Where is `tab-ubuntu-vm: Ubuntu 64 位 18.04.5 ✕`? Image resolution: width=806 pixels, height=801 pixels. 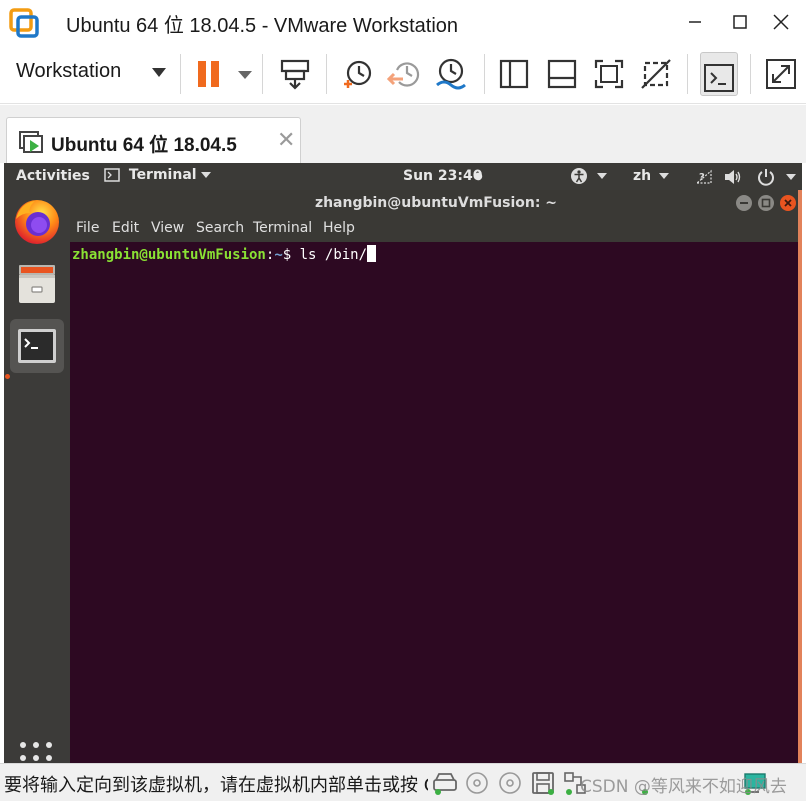 tab-ubuntu-vm: Ubuntu 64 位 18.04.5 ✕ is located at coordinates (153, 140).